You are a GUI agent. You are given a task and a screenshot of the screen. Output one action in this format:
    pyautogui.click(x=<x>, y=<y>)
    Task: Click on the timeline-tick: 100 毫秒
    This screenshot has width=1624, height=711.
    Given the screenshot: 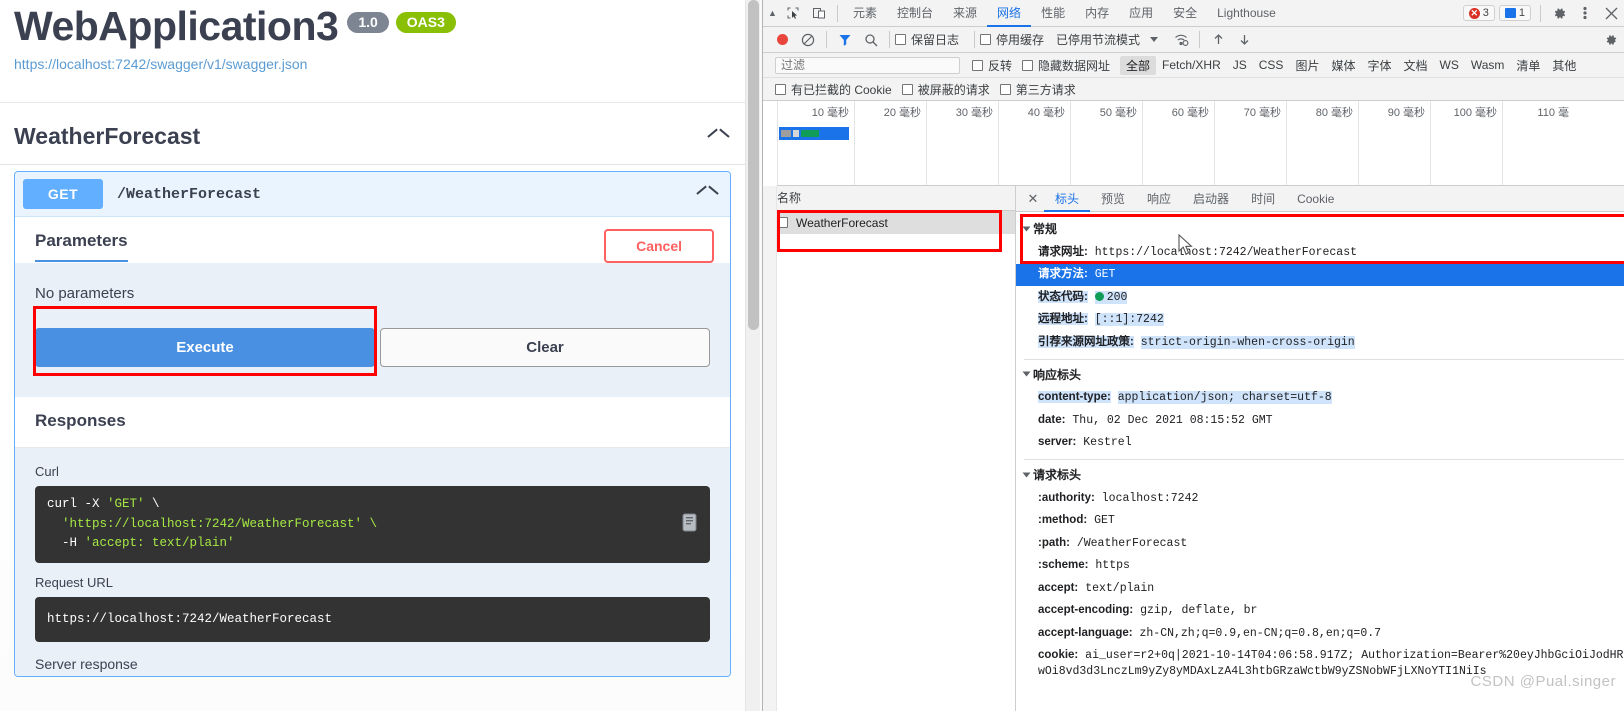 What is the action you would take?
    pyautogui.click(x=1466, y=143)
    